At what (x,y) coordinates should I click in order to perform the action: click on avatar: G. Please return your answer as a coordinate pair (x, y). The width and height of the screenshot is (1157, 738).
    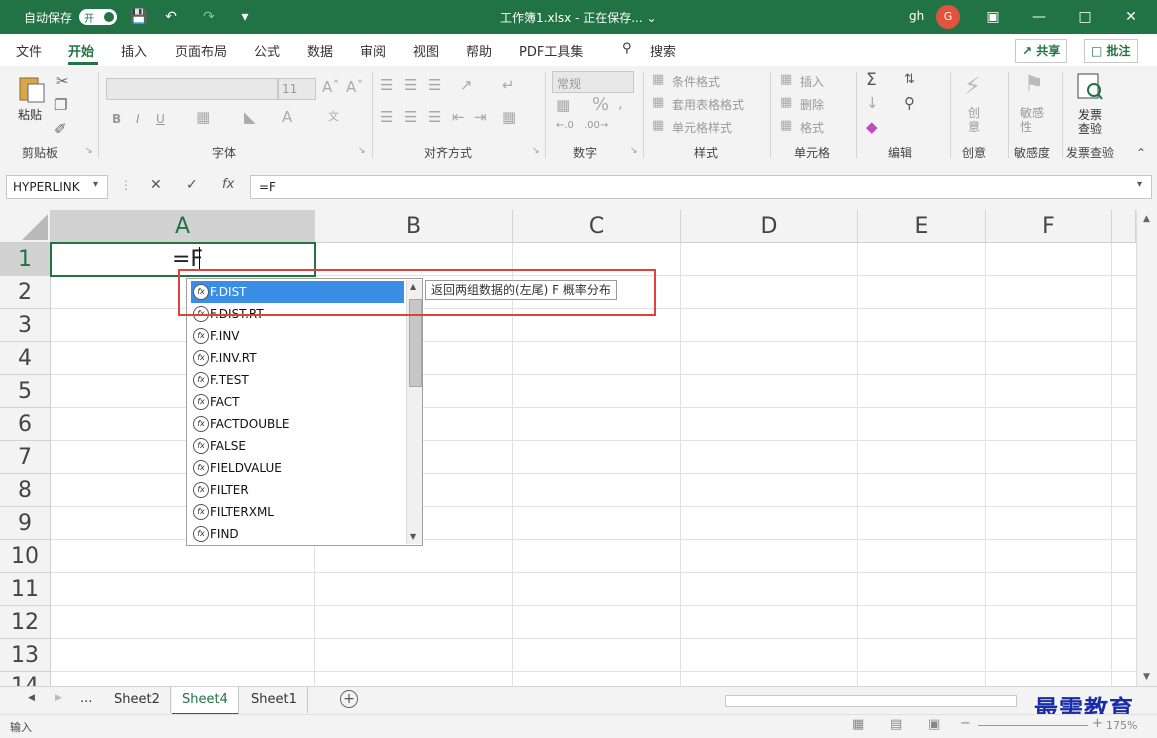
    Looking at the image, I should click on (948, 17).